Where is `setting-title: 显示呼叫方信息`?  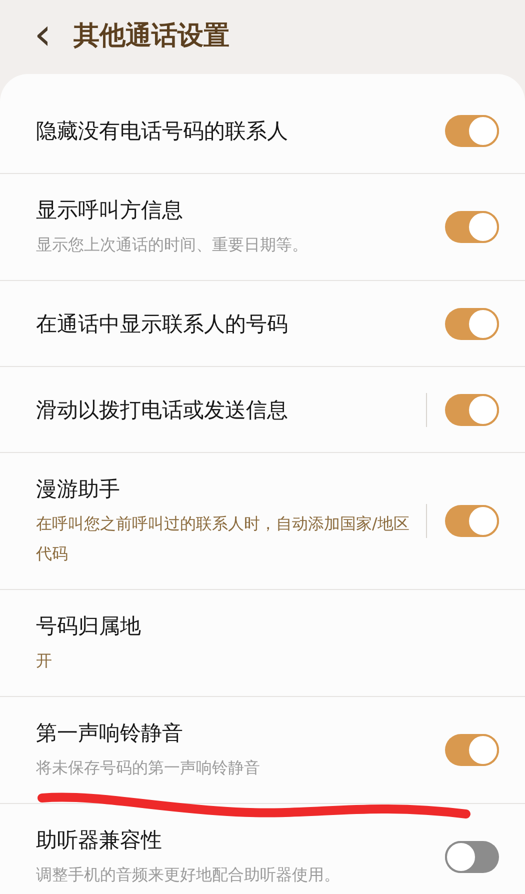 setting-title: 显示呼叫方信息 is located at coordinates (110, 210).